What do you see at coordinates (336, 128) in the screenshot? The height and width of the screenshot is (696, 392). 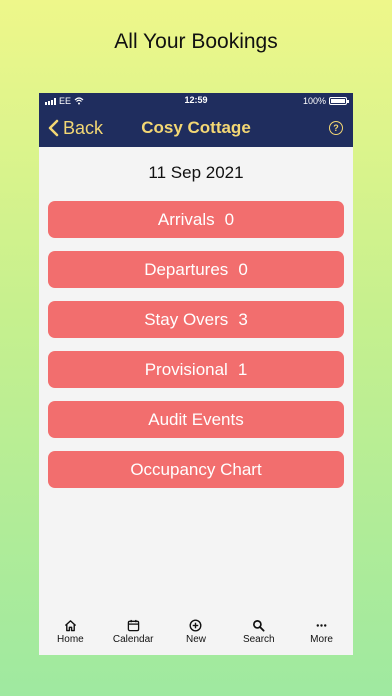 I see `help-icon: ?` at bounding box center [336, 128].